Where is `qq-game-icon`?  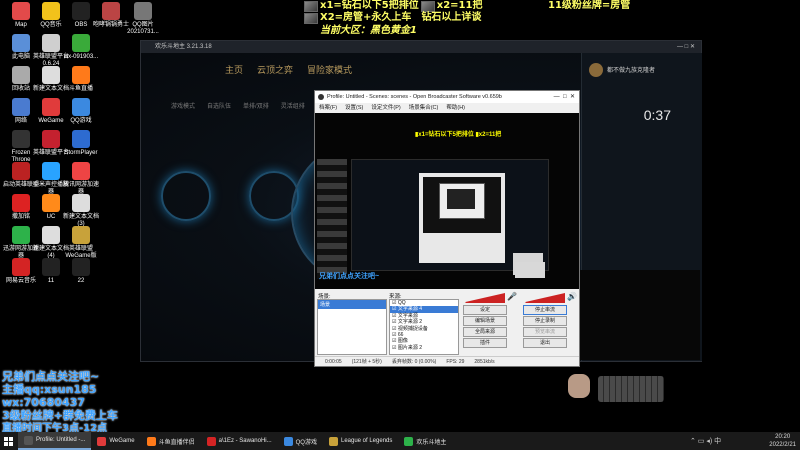
qq-game-icon is located at coordinates (81, 107).